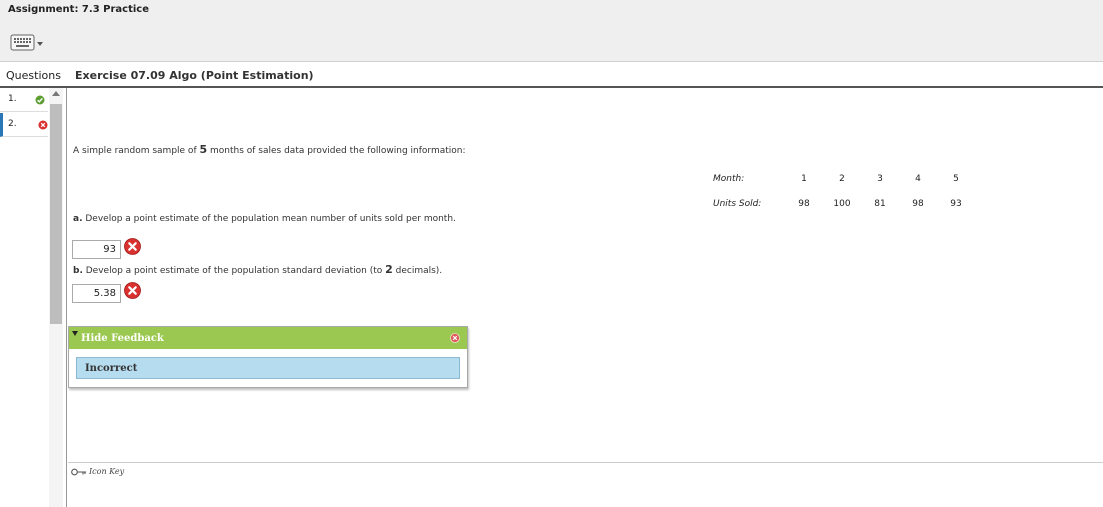  Describe the element at coordinates (33, 75) in the screenshot. I see `questions-header: Questions` at that location.